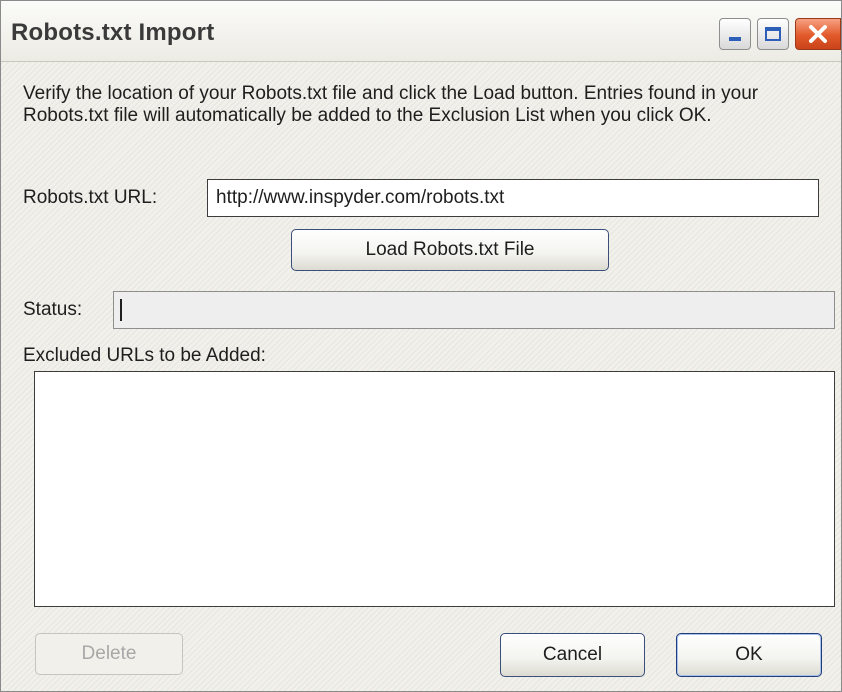  What do you see at coordinates (572, 655) in the screenshot?
I see `cancel-button: Cancel` at bounding box center [572, 655].